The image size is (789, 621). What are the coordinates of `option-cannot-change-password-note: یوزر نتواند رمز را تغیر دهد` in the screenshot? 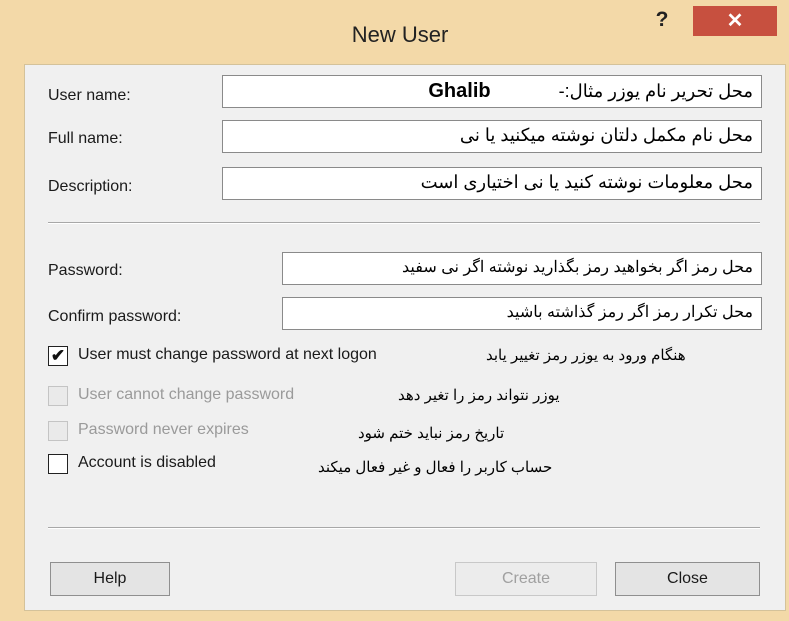 It's located at (479, 395).